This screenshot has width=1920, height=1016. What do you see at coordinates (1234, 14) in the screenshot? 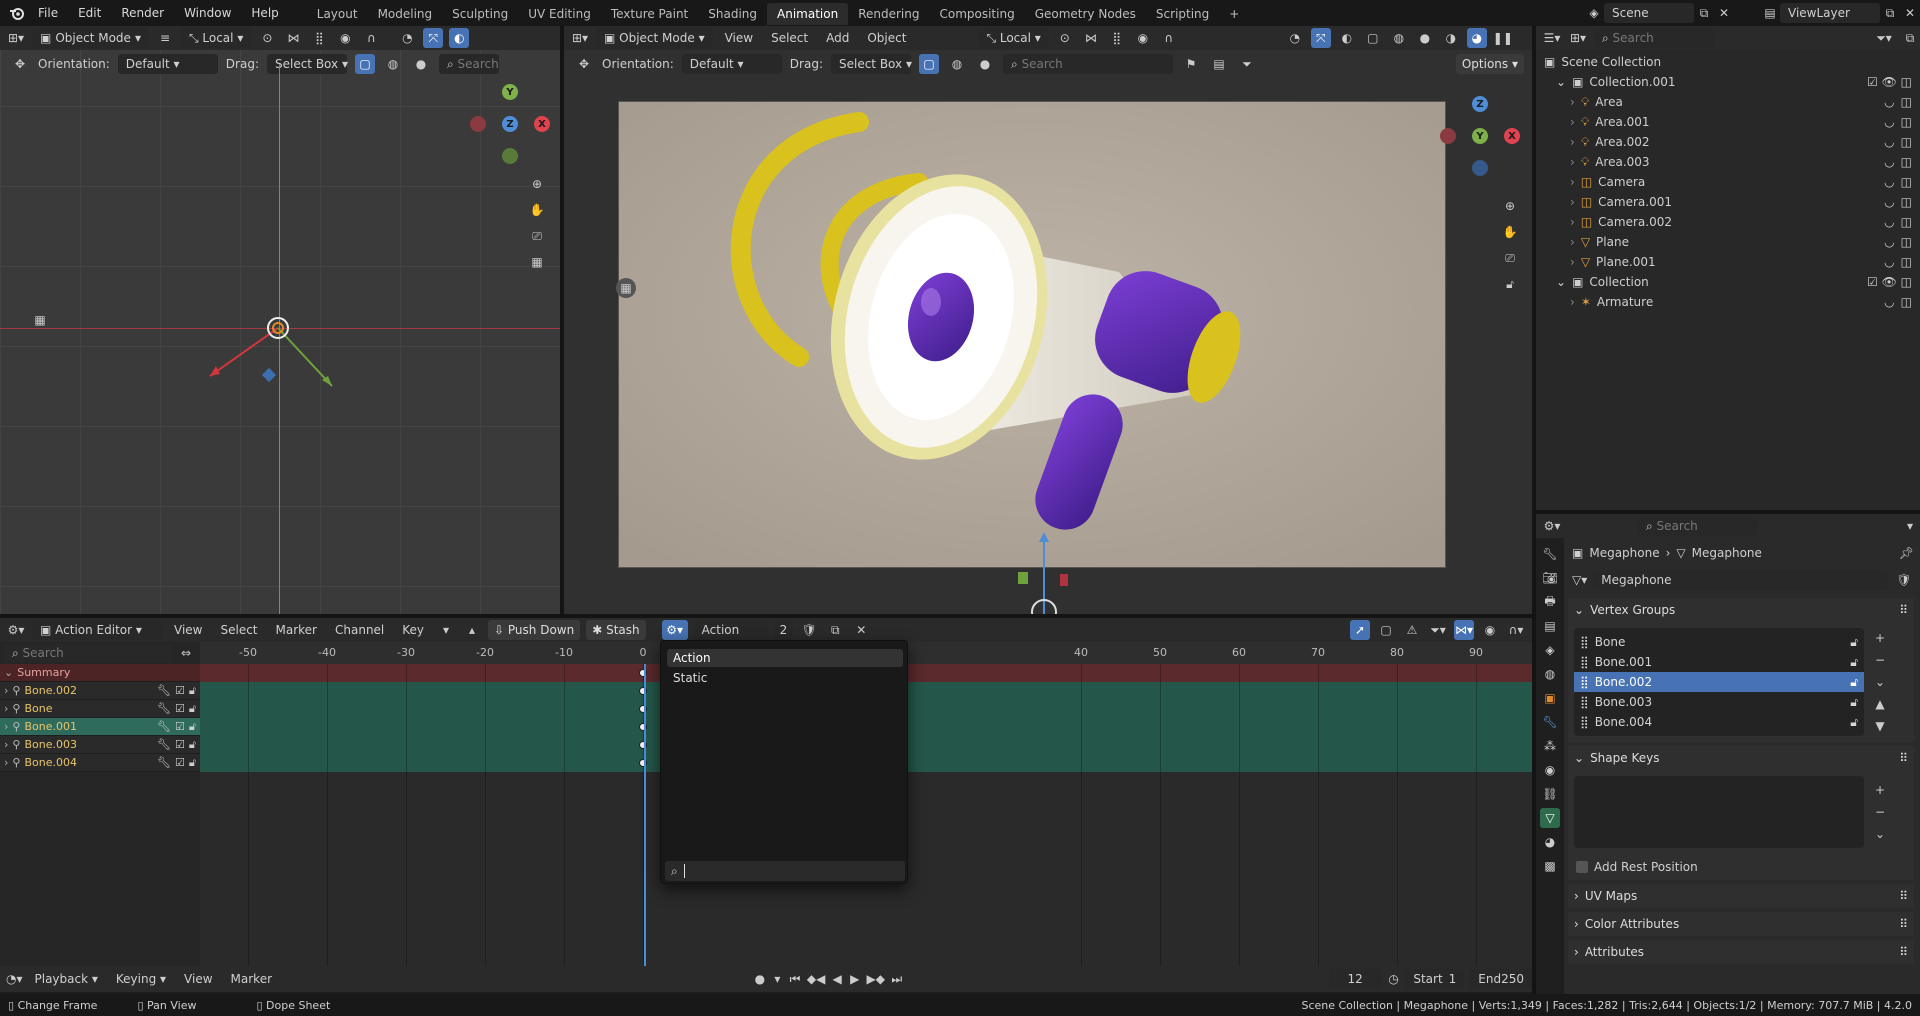
I see `add-workspace-icon: +` at bounding box center [1234, 14].